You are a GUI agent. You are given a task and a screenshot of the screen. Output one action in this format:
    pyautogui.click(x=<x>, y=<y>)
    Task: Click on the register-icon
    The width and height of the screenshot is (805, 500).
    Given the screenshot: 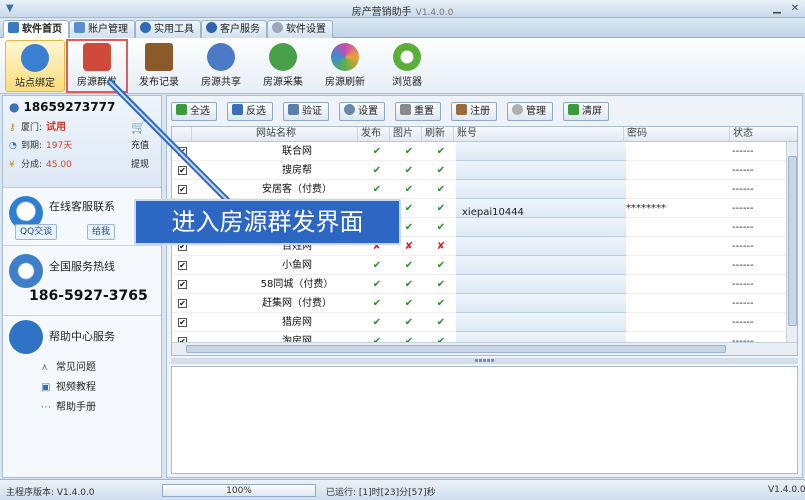 What is the action you would take?
    pyautogui.click(x=461, y=109)
    